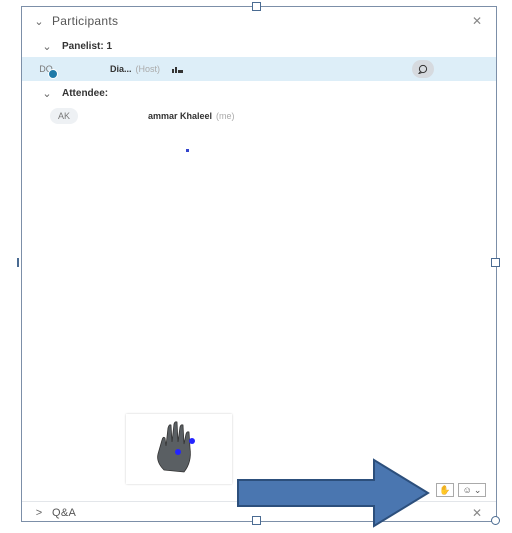 The image size is (512, 533). Describe the element at coordinates (178, 69) in the screenshot. I see `audio-level-icon` at that location.